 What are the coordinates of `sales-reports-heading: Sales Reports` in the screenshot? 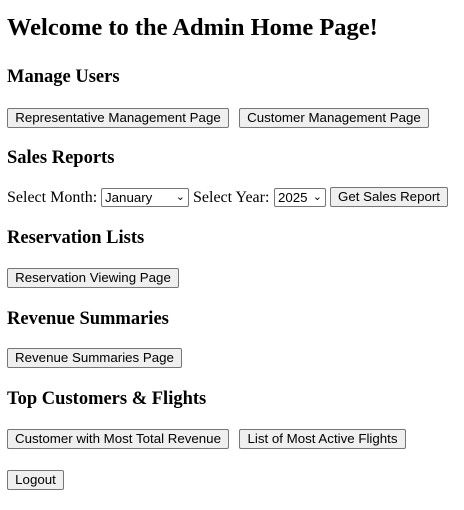 It's located at (61, 158).